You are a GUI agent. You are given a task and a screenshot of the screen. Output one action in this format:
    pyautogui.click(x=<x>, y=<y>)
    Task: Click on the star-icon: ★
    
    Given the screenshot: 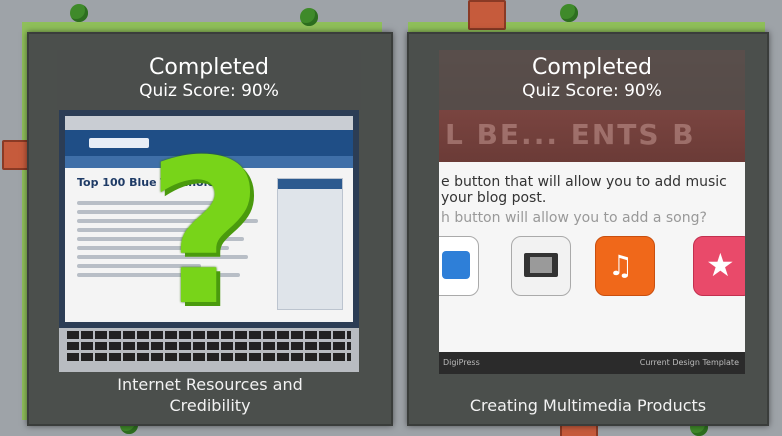 What is the action you would take?
    pyautogui.click(x=719, y=266)
    